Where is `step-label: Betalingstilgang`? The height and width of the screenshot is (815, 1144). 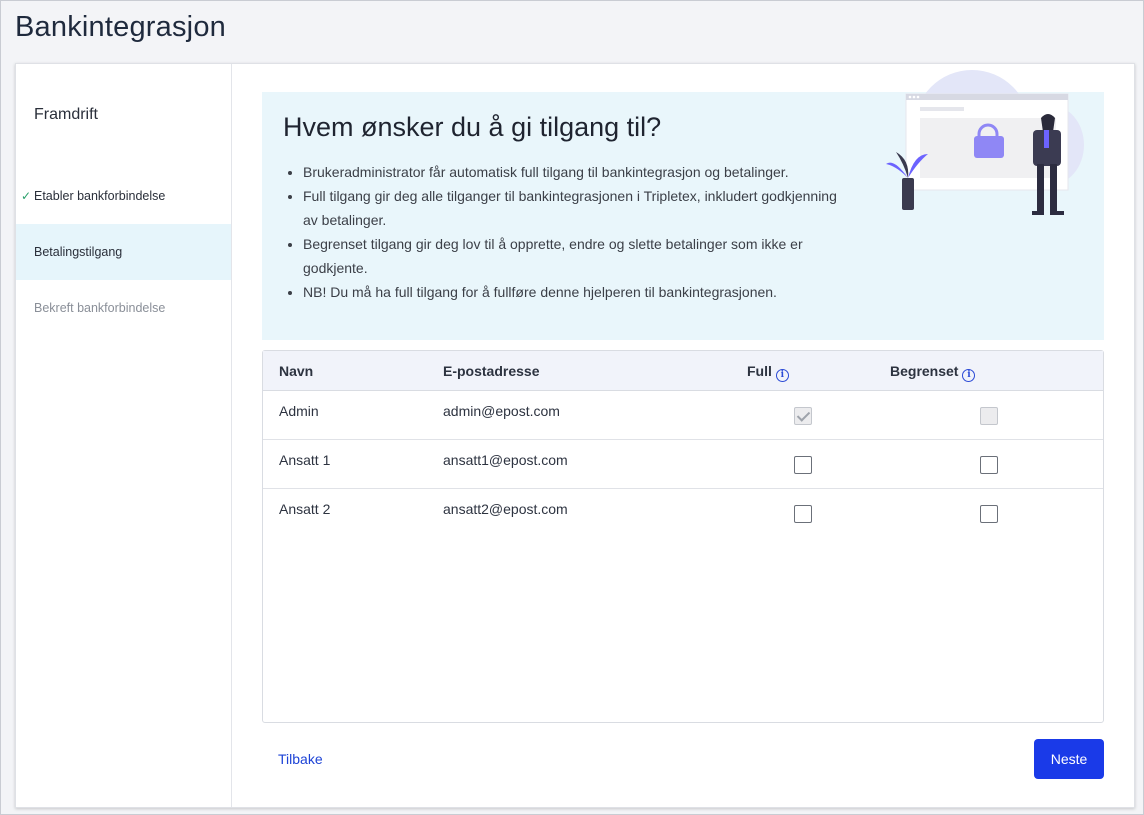 step-label: Betalingstilgang is located at coordinates (78, 252).